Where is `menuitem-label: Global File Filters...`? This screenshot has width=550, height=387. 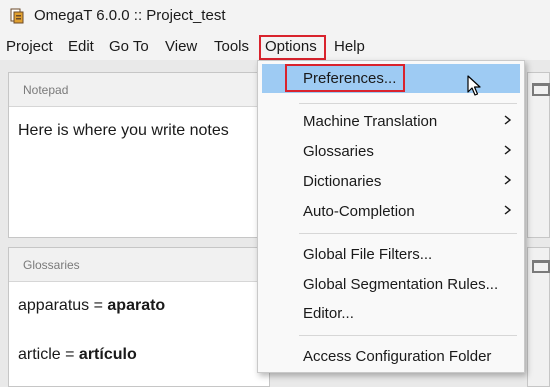
menuitem-label: Global File Filters... is located at coordinates (368, 254).